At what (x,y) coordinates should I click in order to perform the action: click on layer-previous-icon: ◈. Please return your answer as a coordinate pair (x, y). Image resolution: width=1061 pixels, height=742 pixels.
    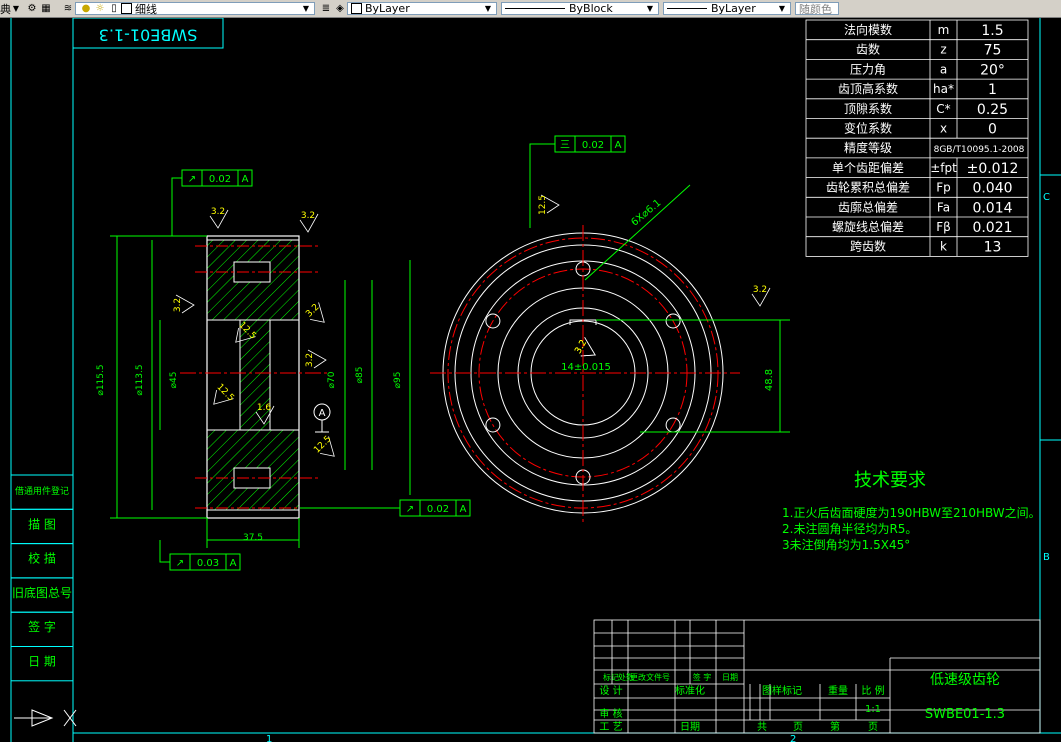
    Looking at the image, I should click on (340, 8).